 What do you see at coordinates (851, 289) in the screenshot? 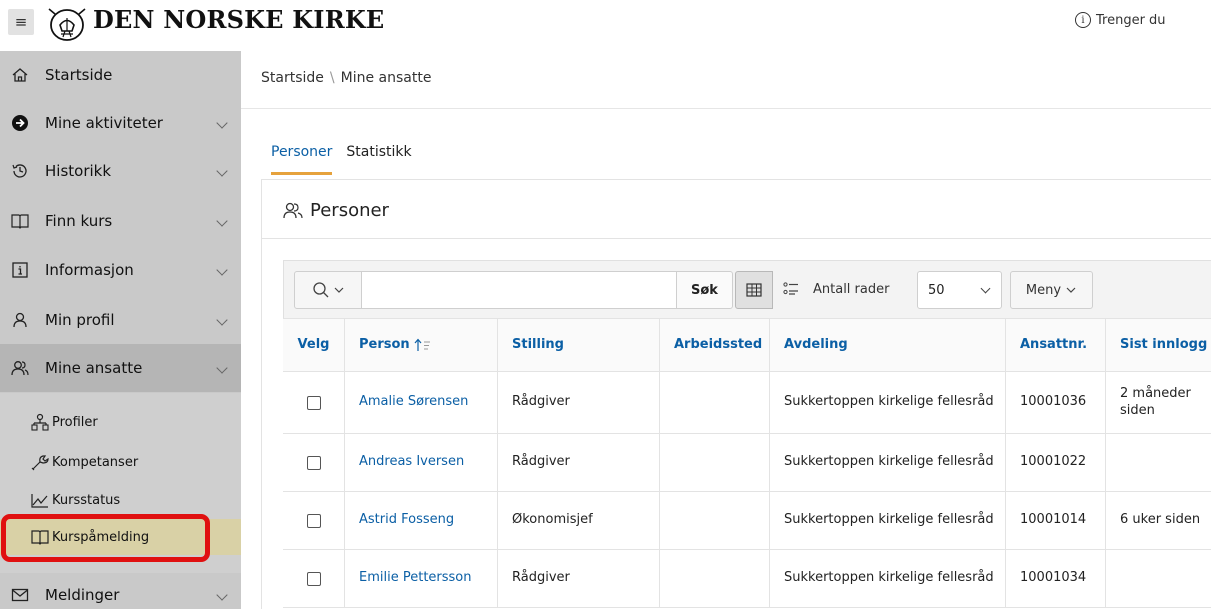
I see `rows-per-page-label: Antall rader` at bounding box center [851, 289].